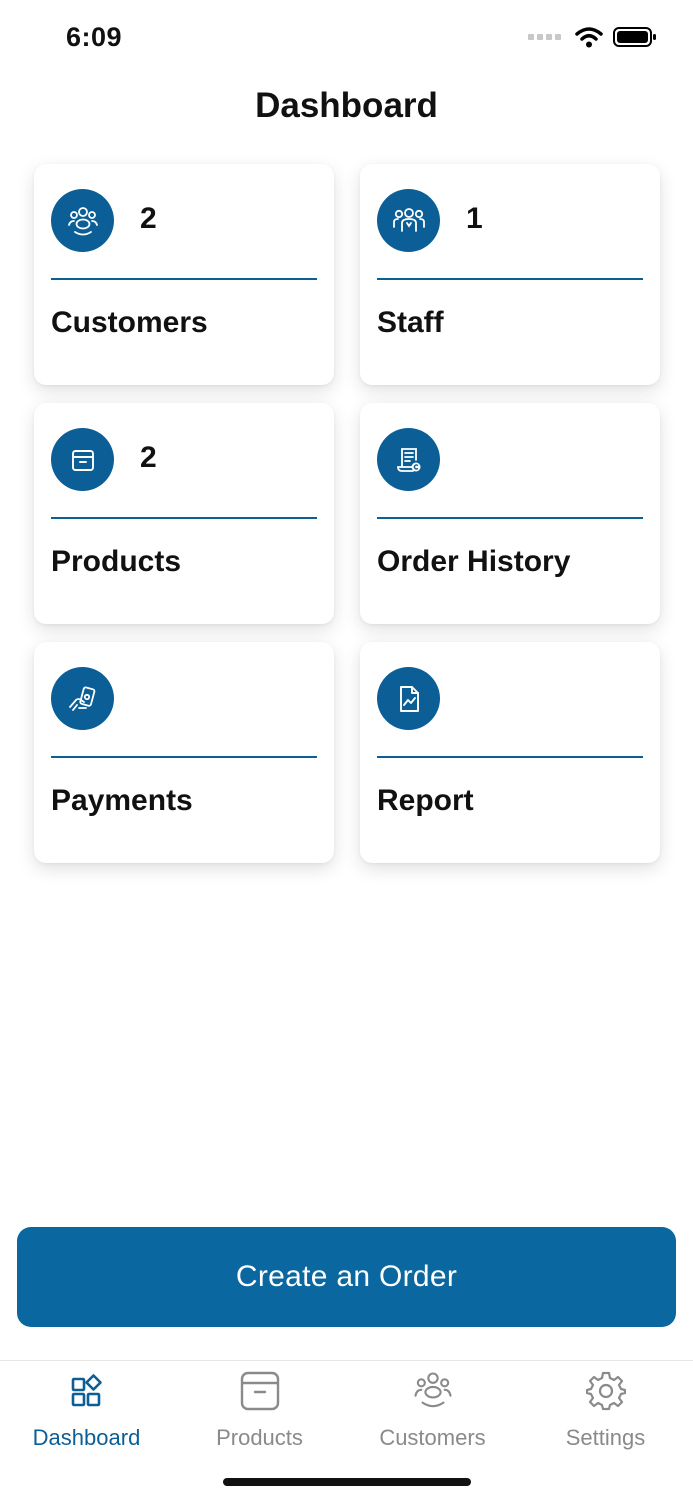 This screenshot has width=693, height=1500. I want to click on products-card: 2 Products, so click(184, 513).